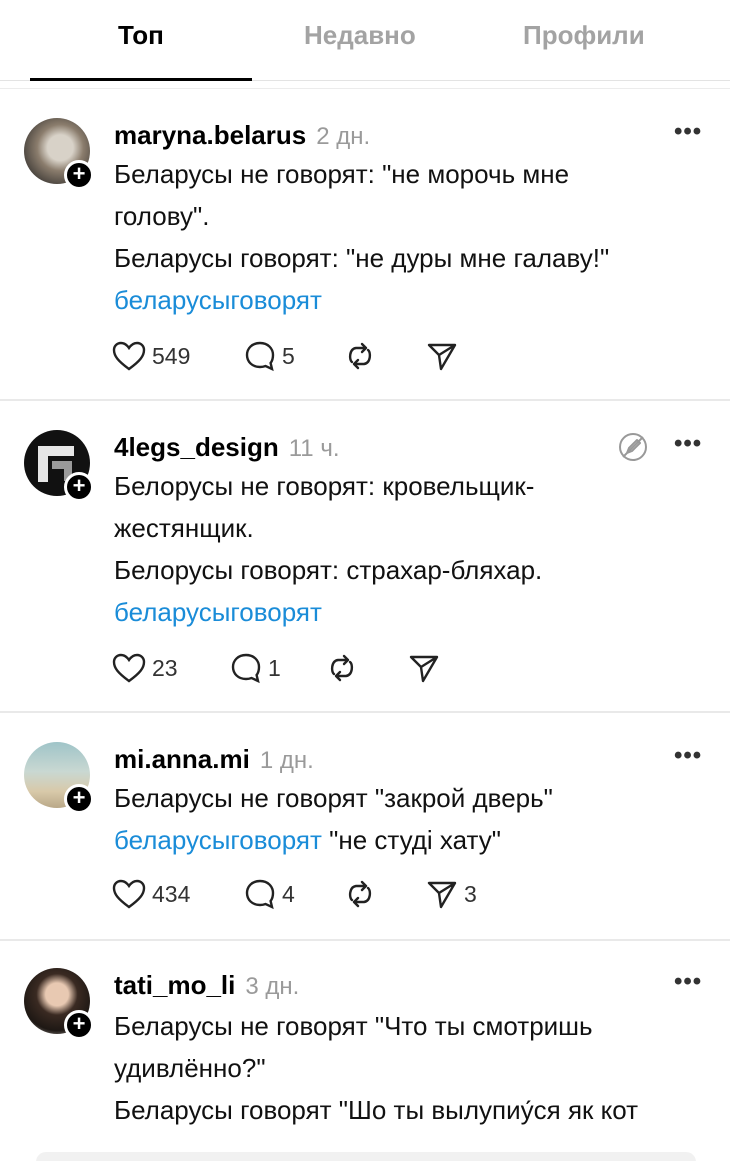 This screenshot has height=1161, width=730. I want to click on bottom-bar, so click(366, 1156).